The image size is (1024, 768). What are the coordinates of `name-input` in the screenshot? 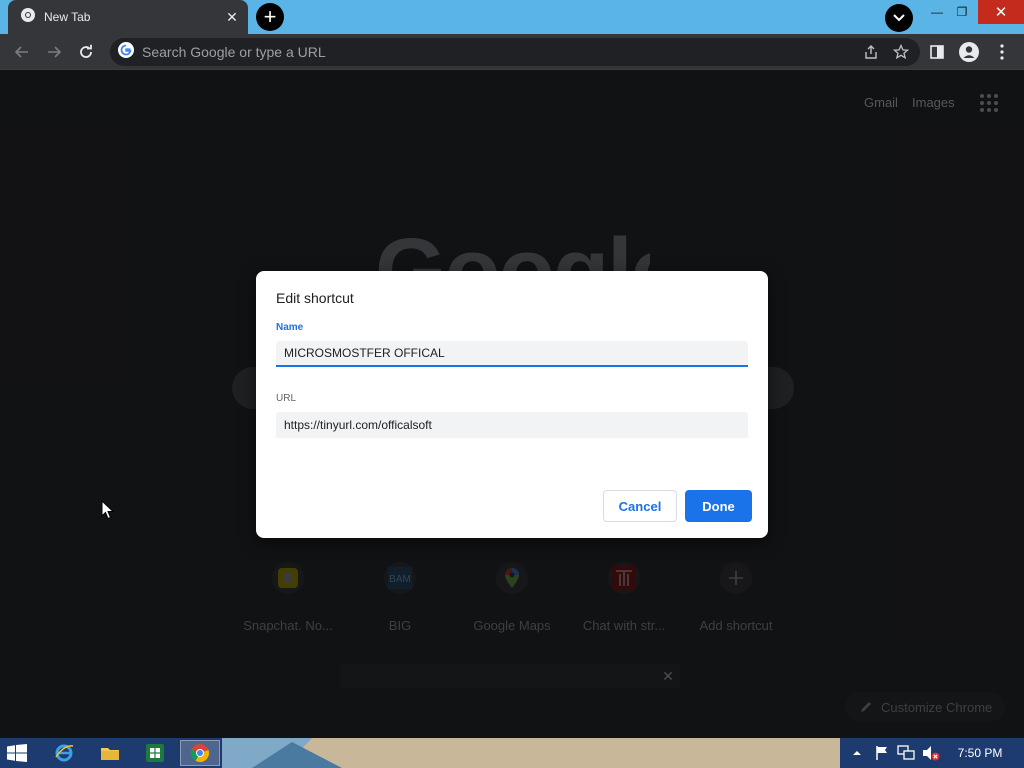 It's located at (512, 354).